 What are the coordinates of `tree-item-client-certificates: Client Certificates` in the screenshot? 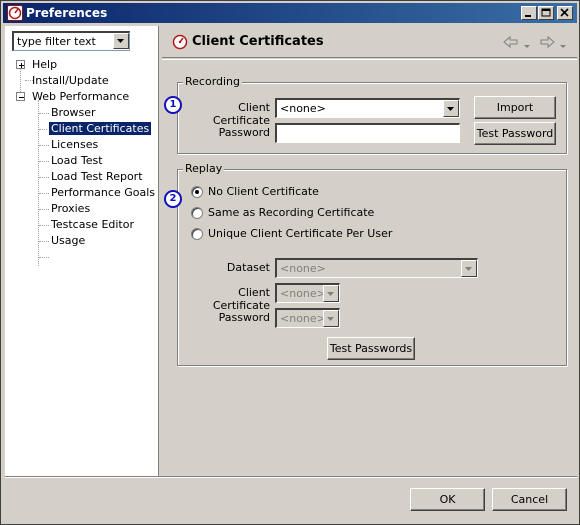 It's located at (80, 129).